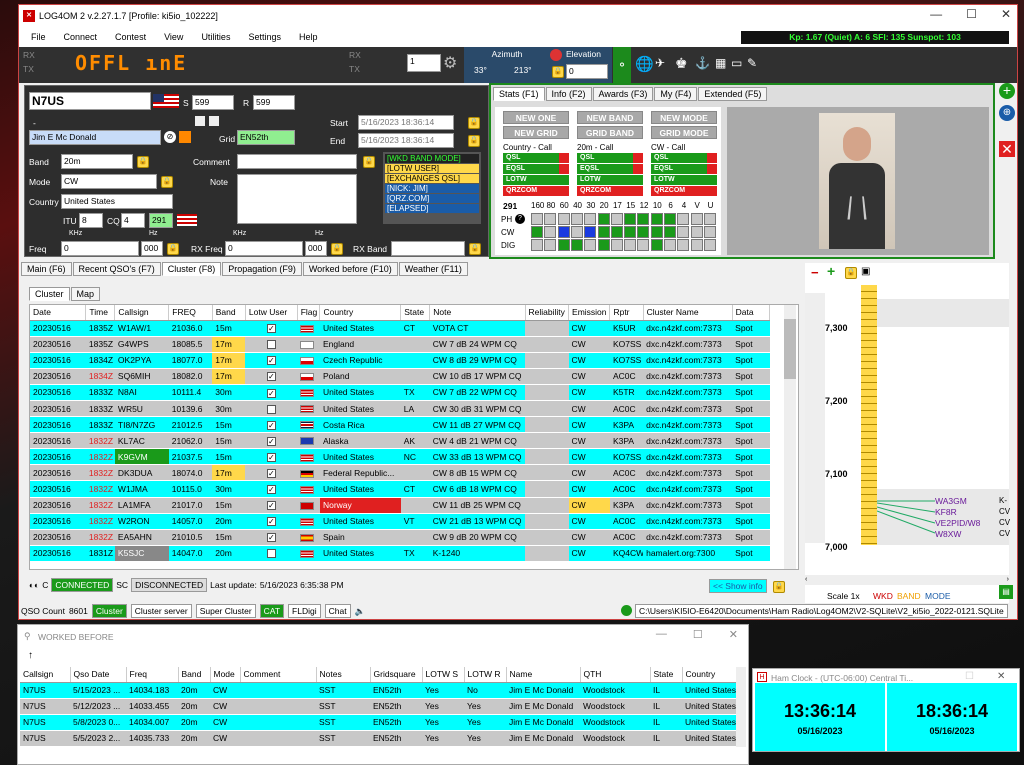 Image resolution: width=1024 pixels, height=765 pixels. I want to click on menu-connect: Connect, so click(81, 37).